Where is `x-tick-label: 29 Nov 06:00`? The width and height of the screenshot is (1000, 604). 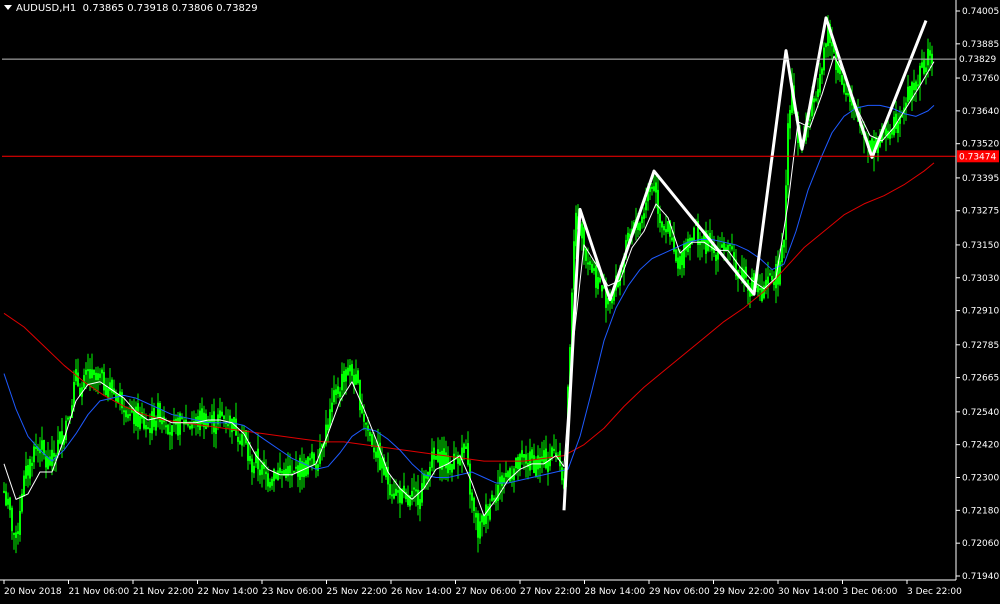
x-tick-label: 29 Nov 06:00 is located at coordinates (679, 592).